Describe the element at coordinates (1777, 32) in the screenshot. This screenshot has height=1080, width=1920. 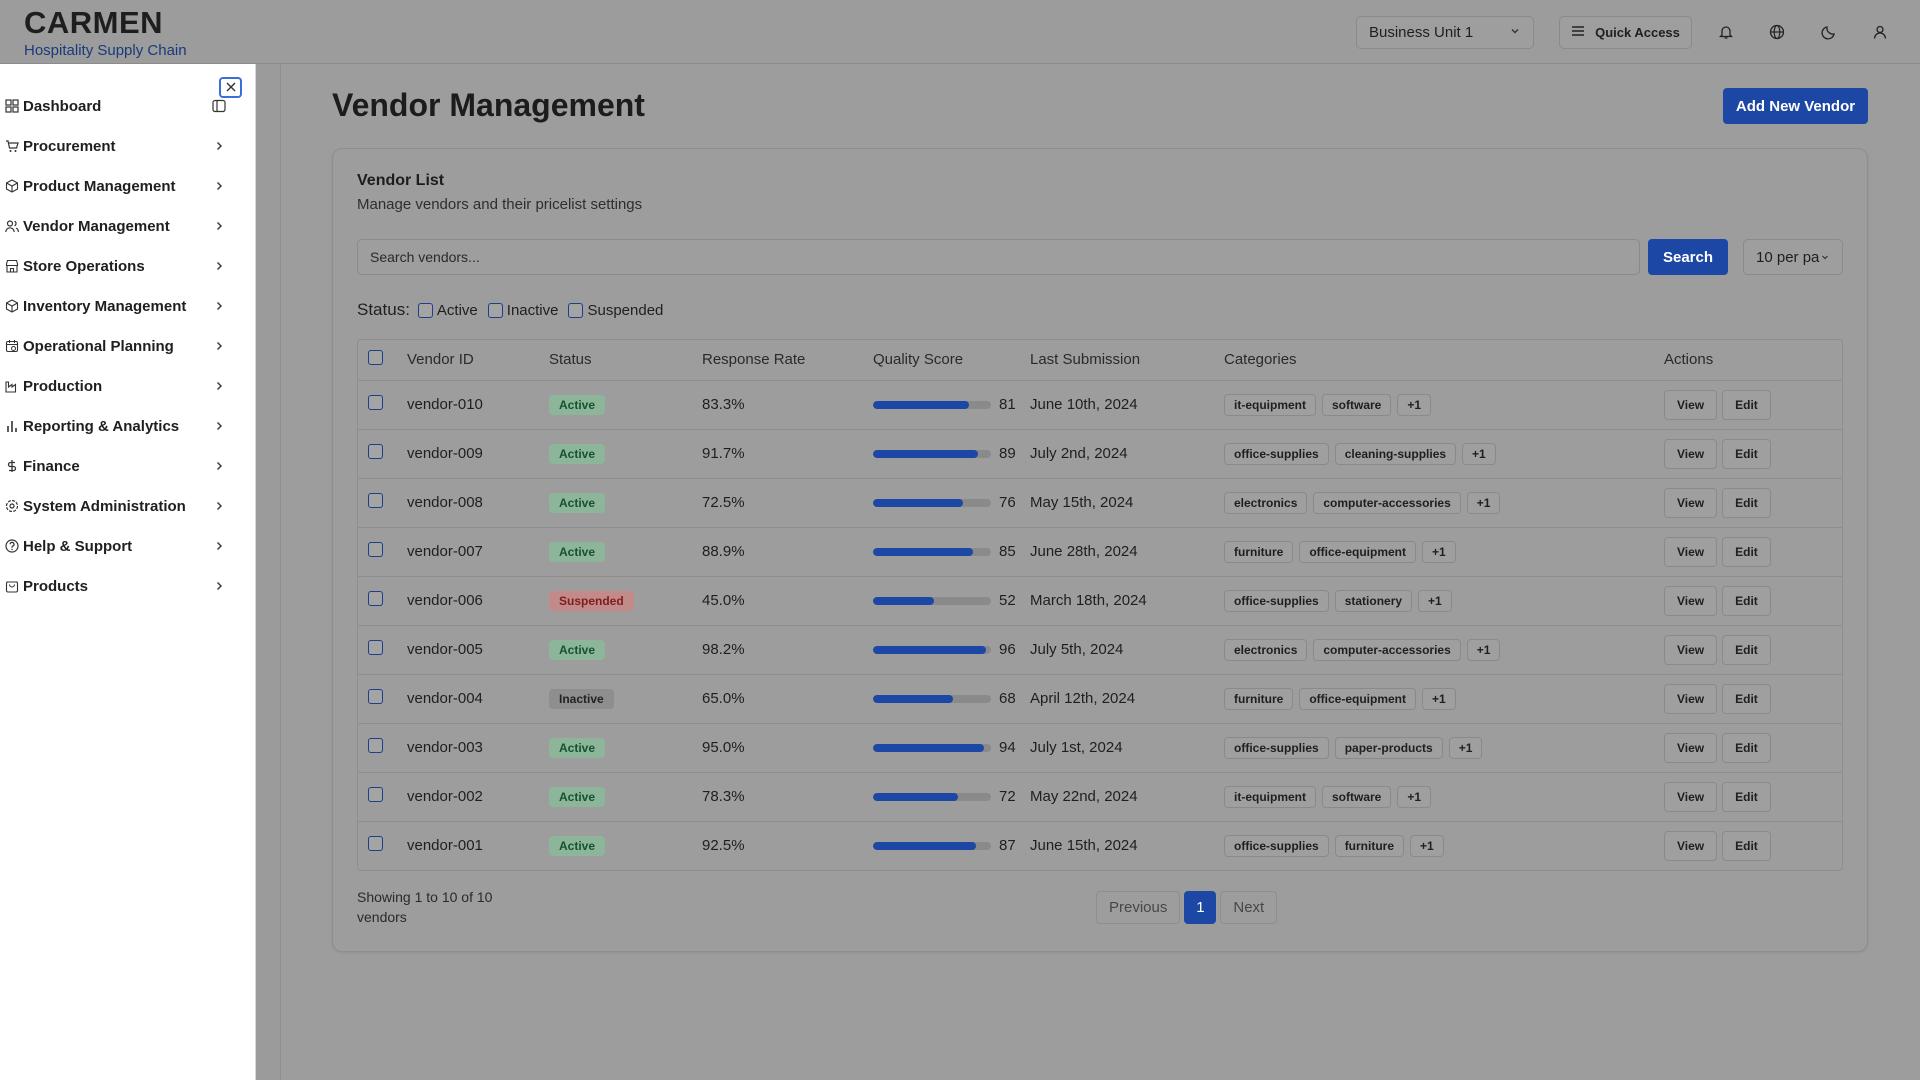
I see `globe-icon` at that location.